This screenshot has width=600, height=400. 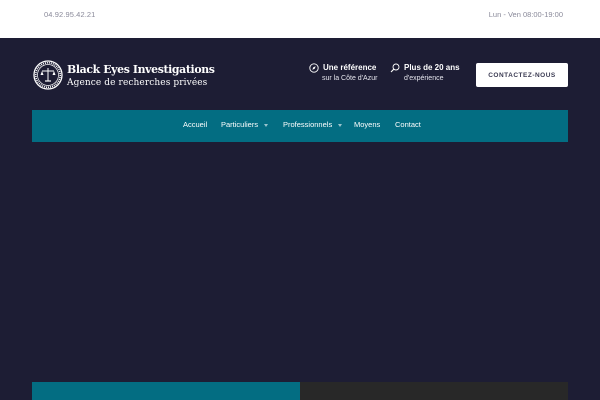 I want to click on nav-item-moyens: Moyens, so click(x=367, y=124).